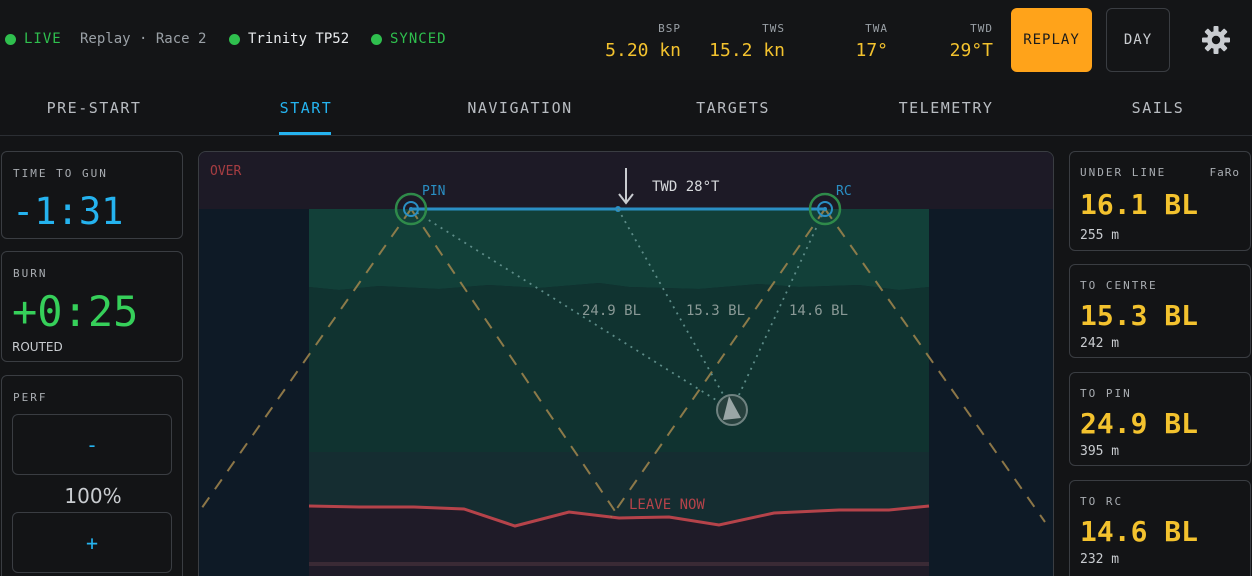 The height and width of the screenshot is (576, 1252). What do you see at coordinates (981, 28) in the screenshot?
I see `twd-label: TWD` at bounding box center [981, 28].